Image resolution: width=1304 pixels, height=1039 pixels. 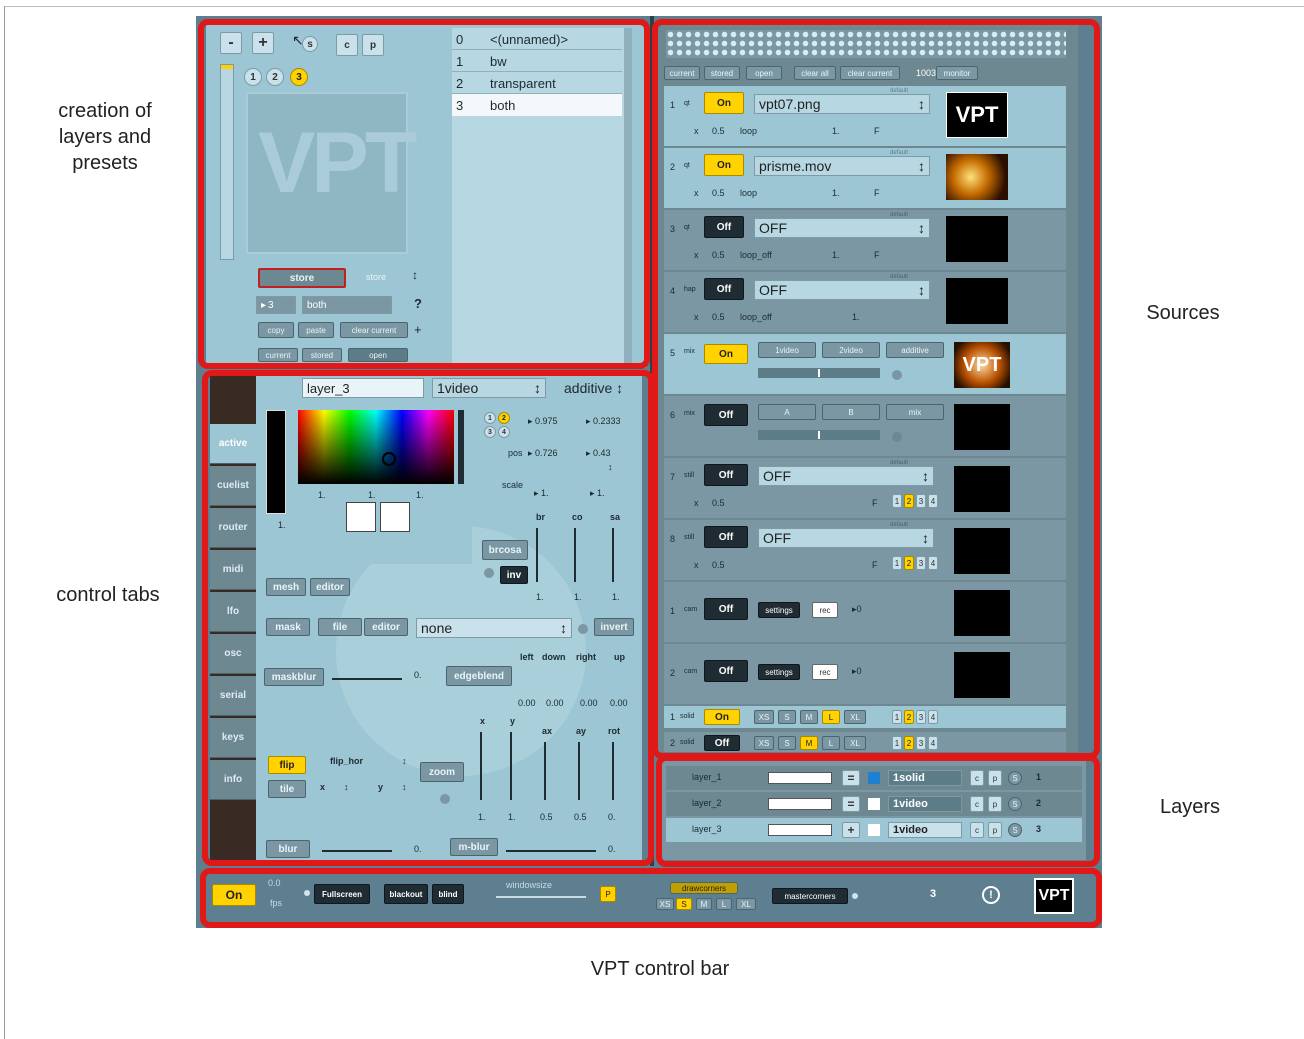 What do you see at coordinates (684, 904) in the screenshot?
I see `corner-size-s: S` at bounding box center [684, 904].